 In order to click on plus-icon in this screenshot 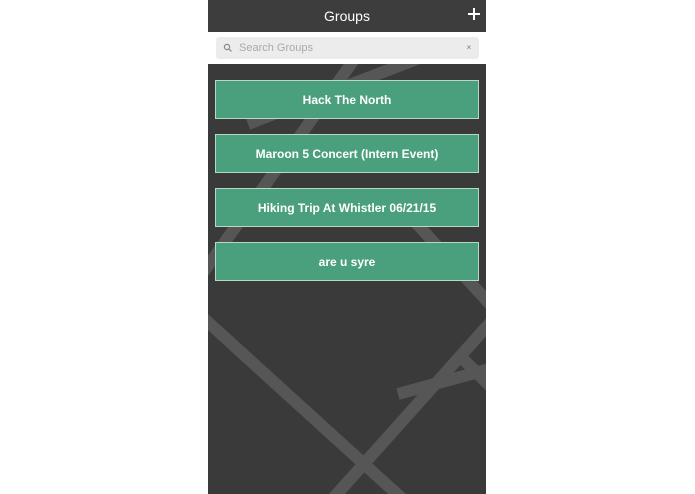, I will do `click(474, 14)`.